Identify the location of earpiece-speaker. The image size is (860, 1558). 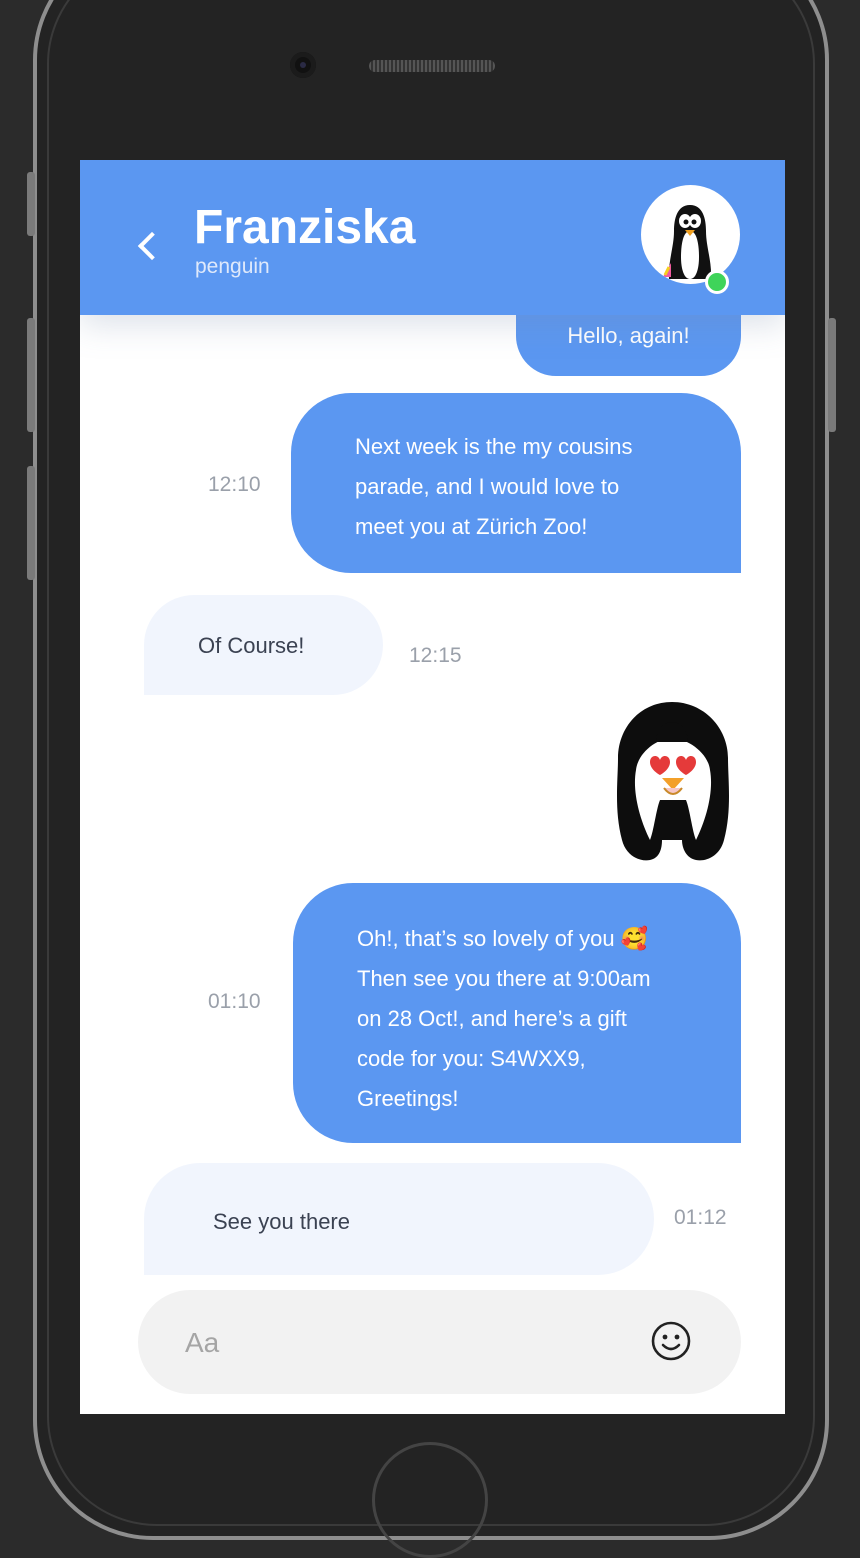
(432, 66).